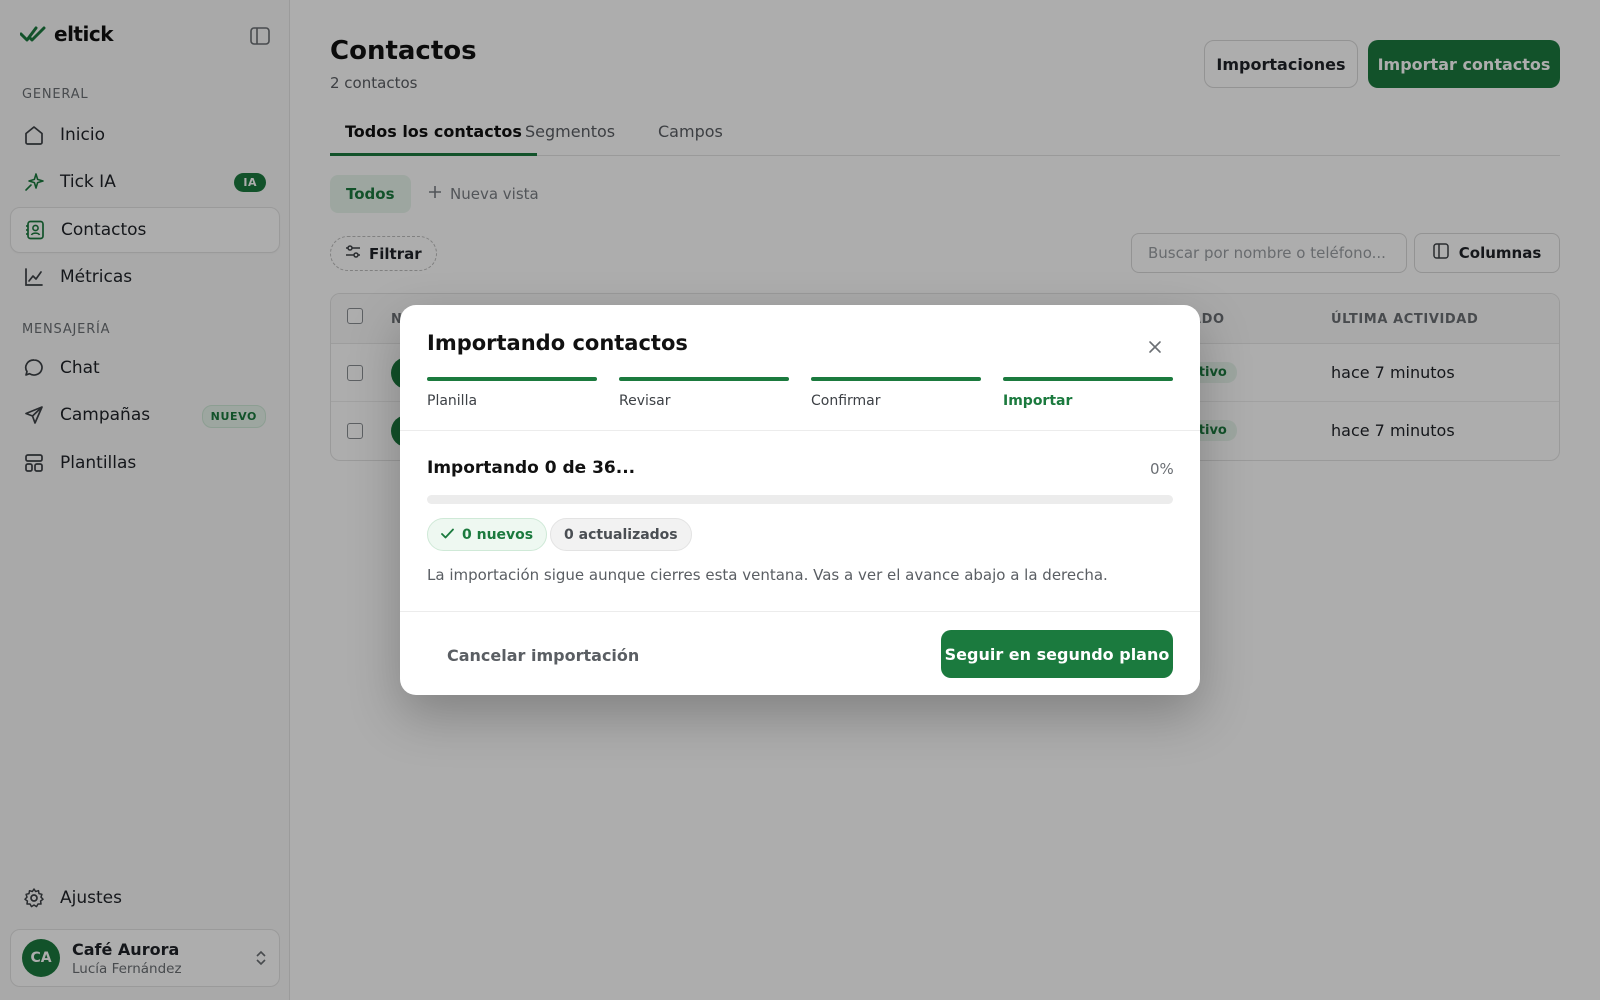 Image resolution: width=1600 pixels, height=1000 pixels. What do you see at coordinates (645, 401) in the screenshot?
I see `step-label: Revisar` at bounding box center [645, 401].